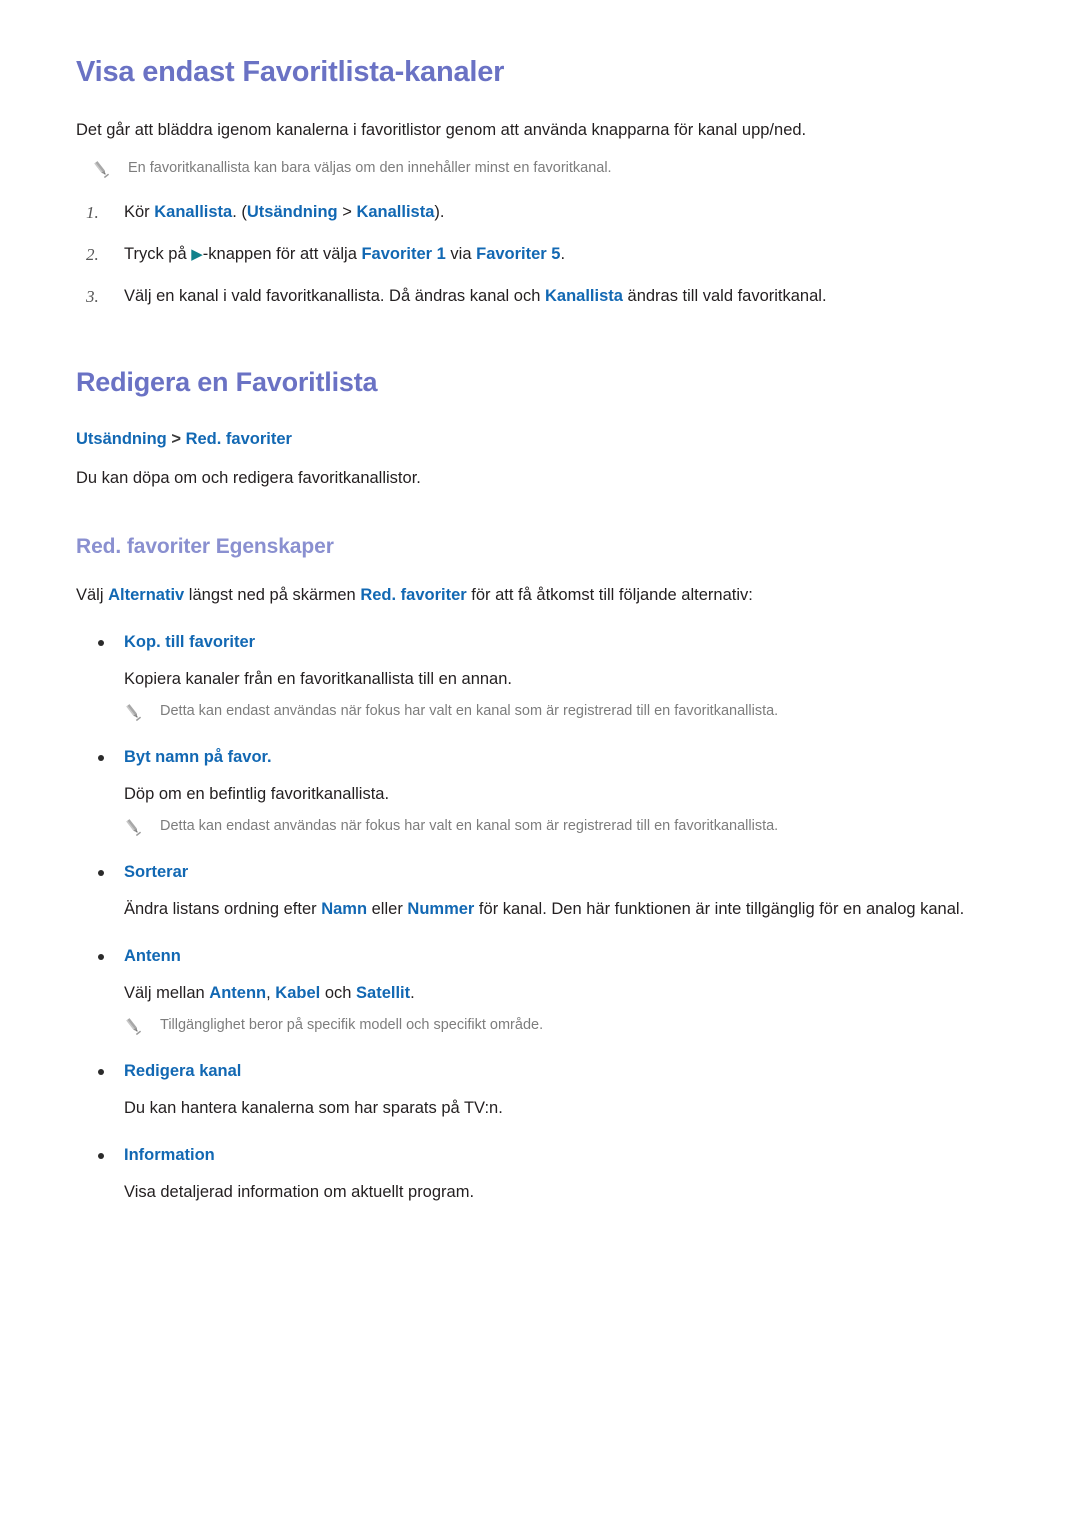  What do you see at coordinates (156, 872) in the screenshot?
I see `option-title: Sorterar` at bounding box center [156, 872].